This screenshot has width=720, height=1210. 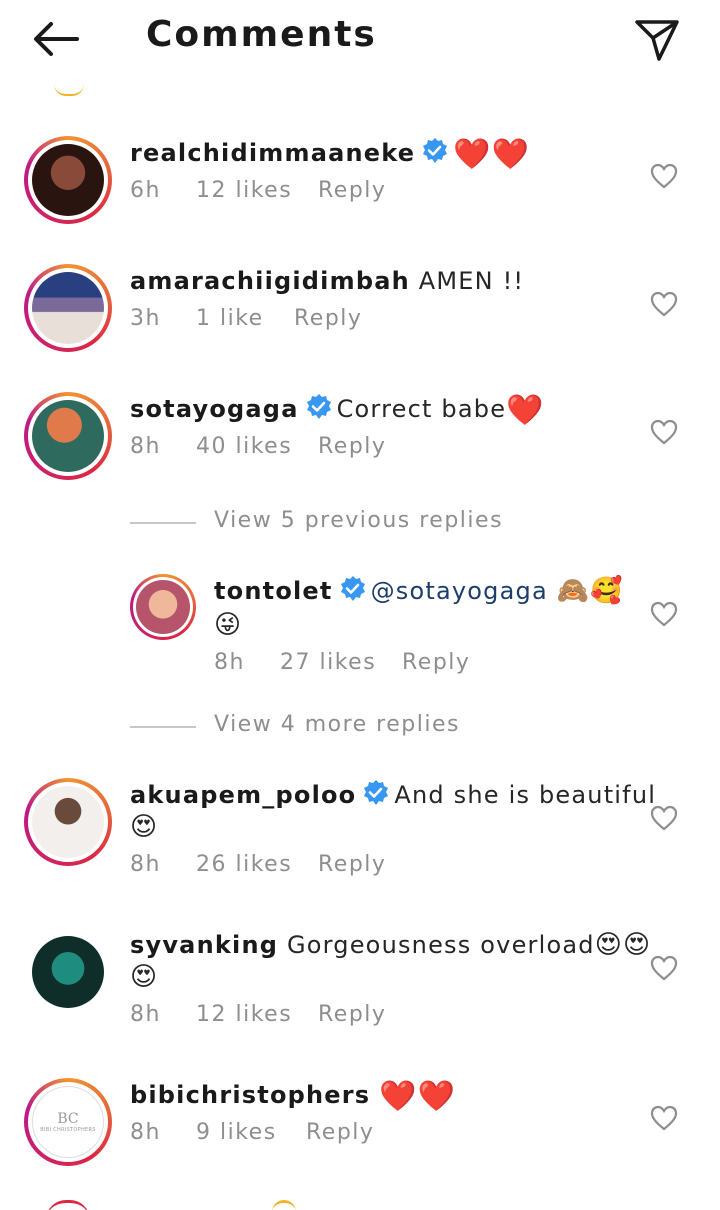 What do you see at coordinates (284, 1205) in the screenshot?
I see `partial-next-emoji` at bounding box center [284, 1205].